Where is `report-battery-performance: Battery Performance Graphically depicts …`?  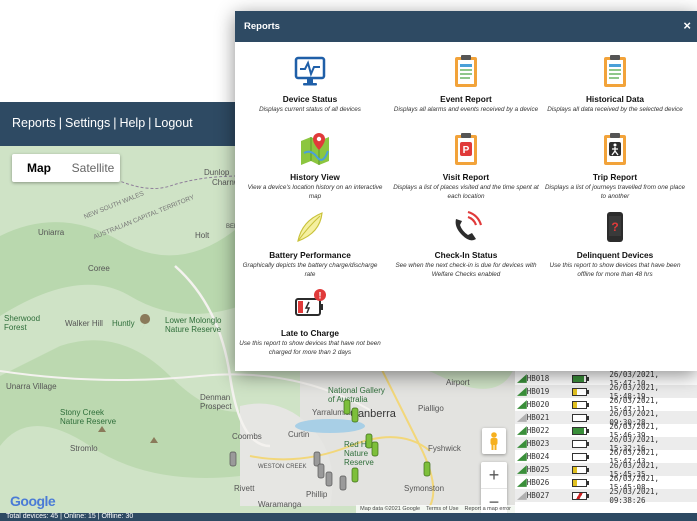
report-battery-performance: Battery Performance Graphically depicts … is located at coordinates (310, 243).